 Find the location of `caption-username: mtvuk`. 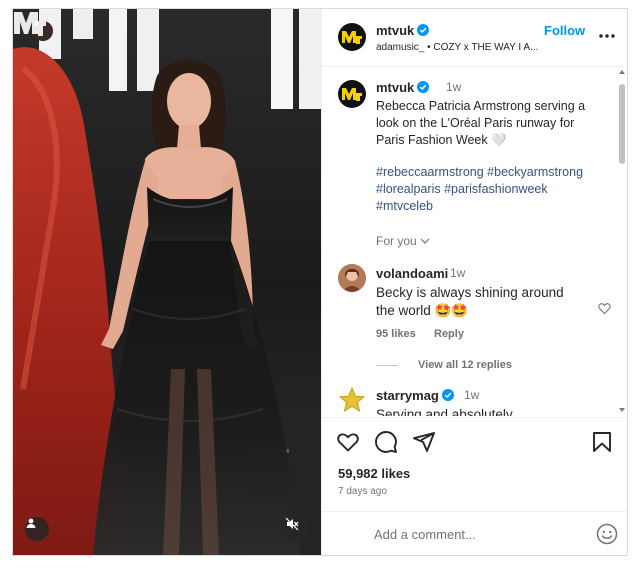

caption-username: mtvuk is located at coordinates (403, 87).